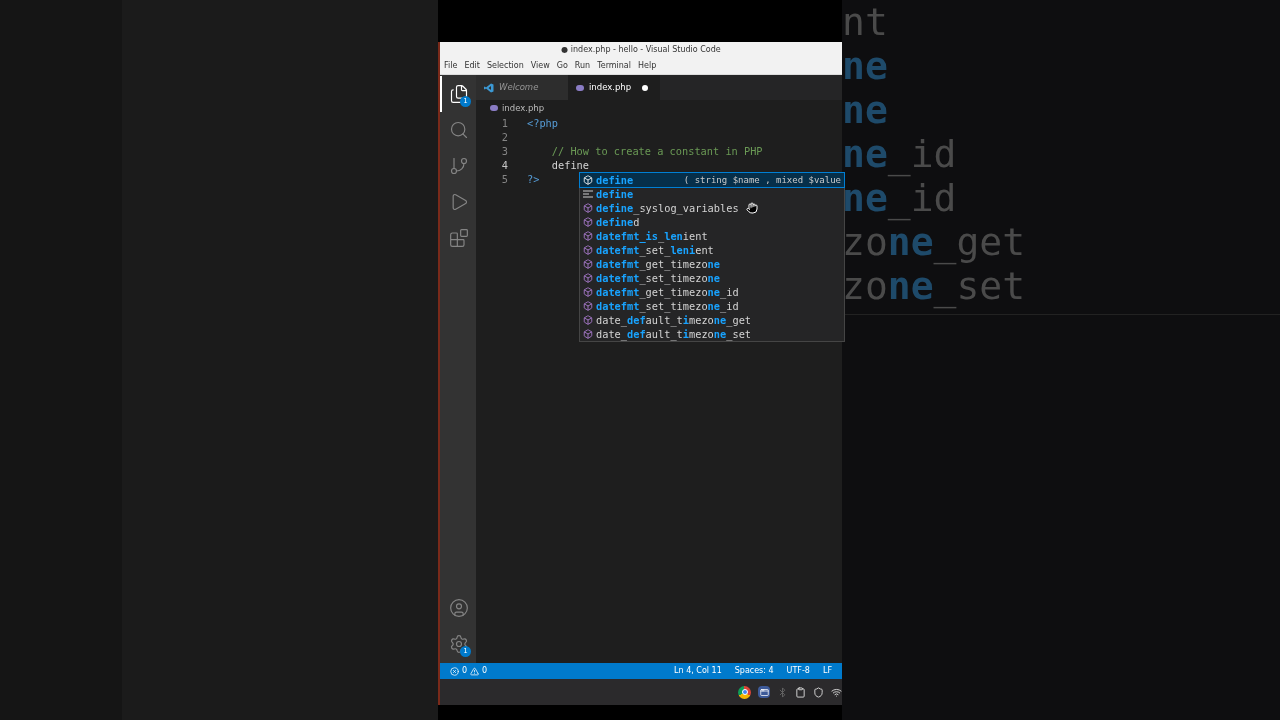 Image resolution: width=1280 pixels, height=720 pixels. Describe the element at coordinates (712, 278) in the screenshot. I see `suggestion-item: datefmt_set_timezone` at that location.